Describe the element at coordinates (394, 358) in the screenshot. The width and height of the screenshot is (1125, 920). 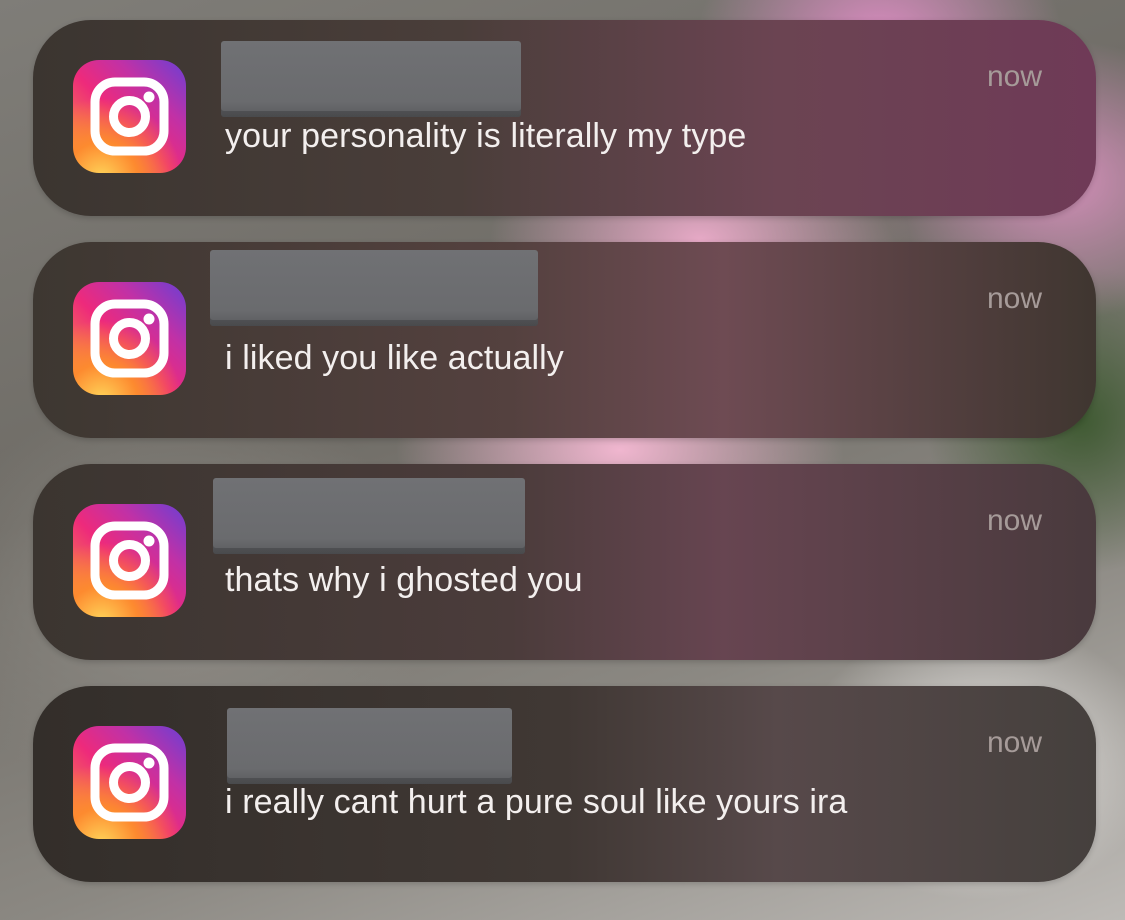
I see `notification-message: i liked you like actually` at that location.